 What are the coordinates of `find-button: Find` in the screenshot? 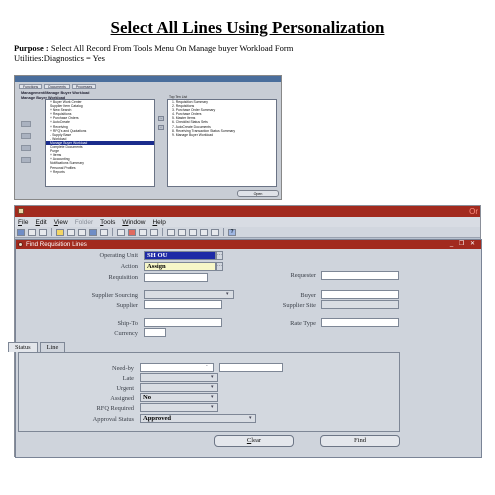 It's located at (360, 441).